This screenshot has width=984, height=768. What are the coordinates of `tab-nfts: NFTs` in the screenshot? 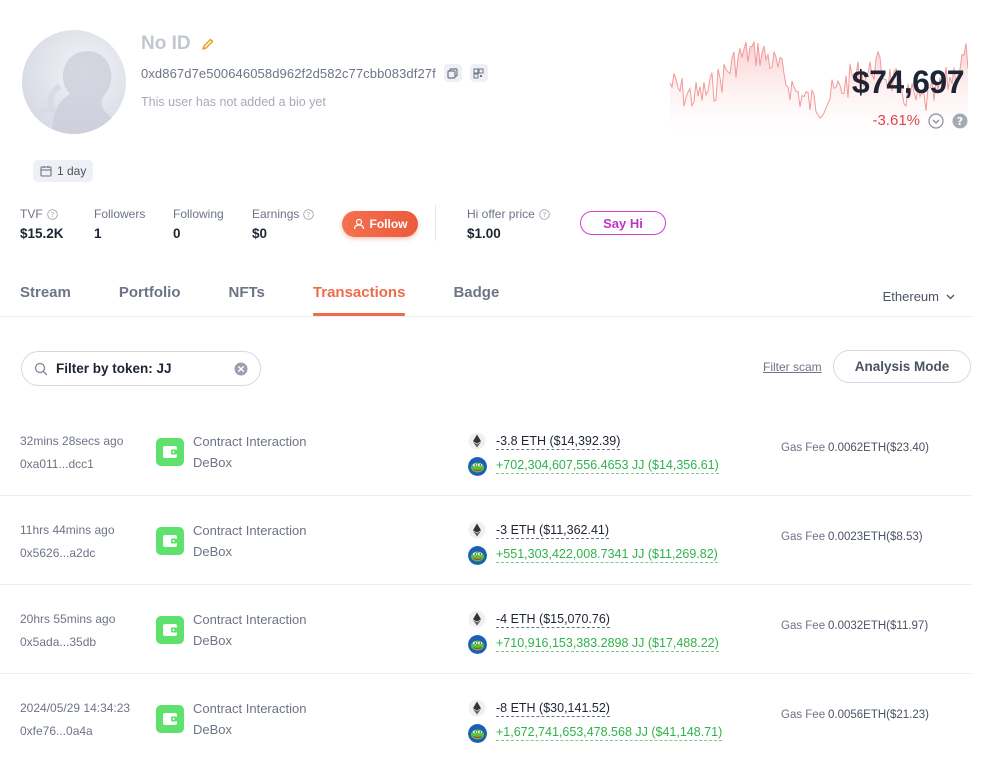 It's located at (247, 300).